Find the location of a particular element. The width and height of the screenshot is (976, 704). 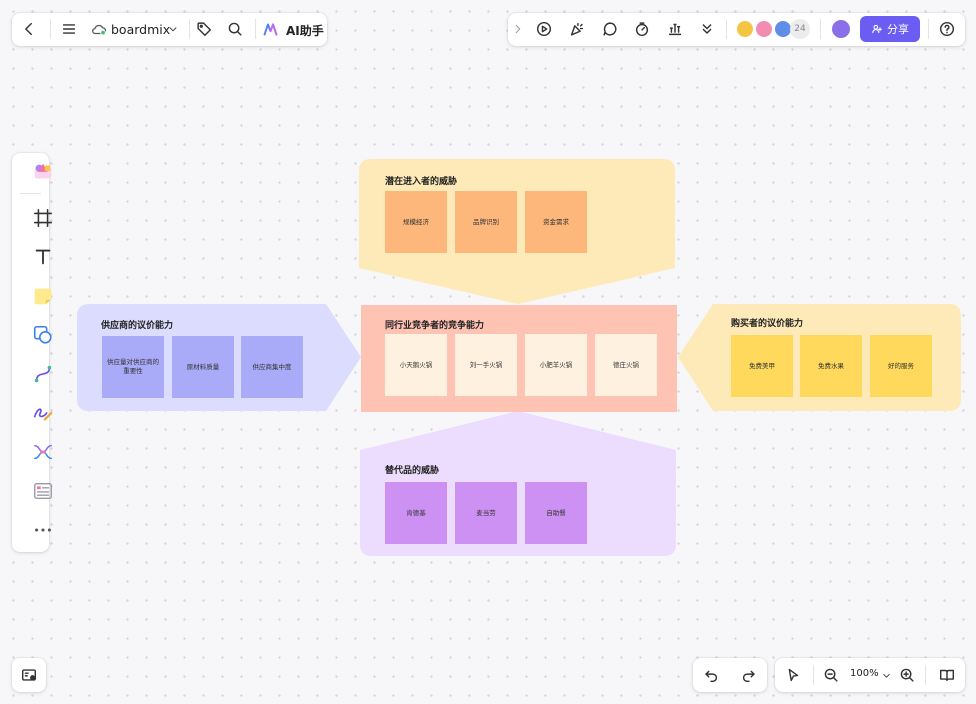

sticky-note: 免费美甲 is located at coordinates (762, 366).